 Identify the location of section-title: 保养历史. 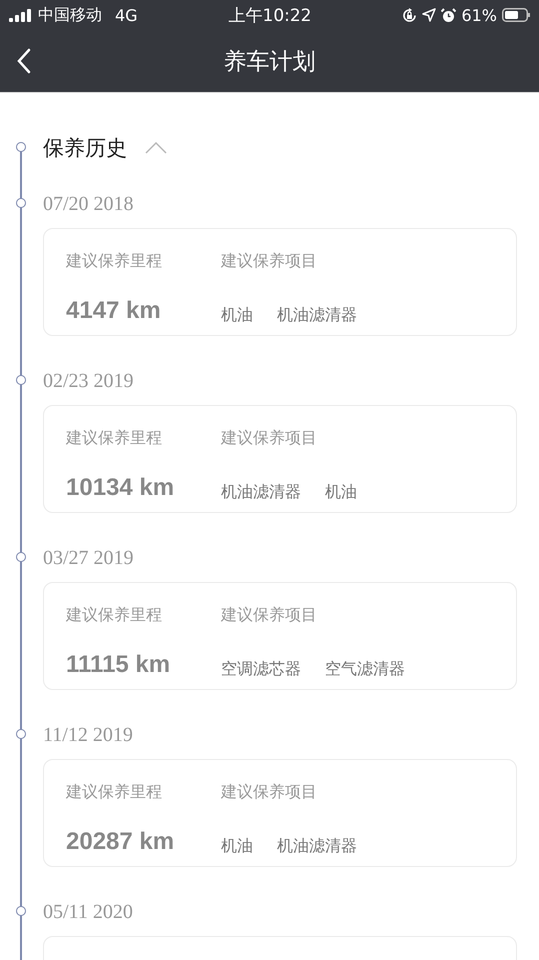
(85, 148).